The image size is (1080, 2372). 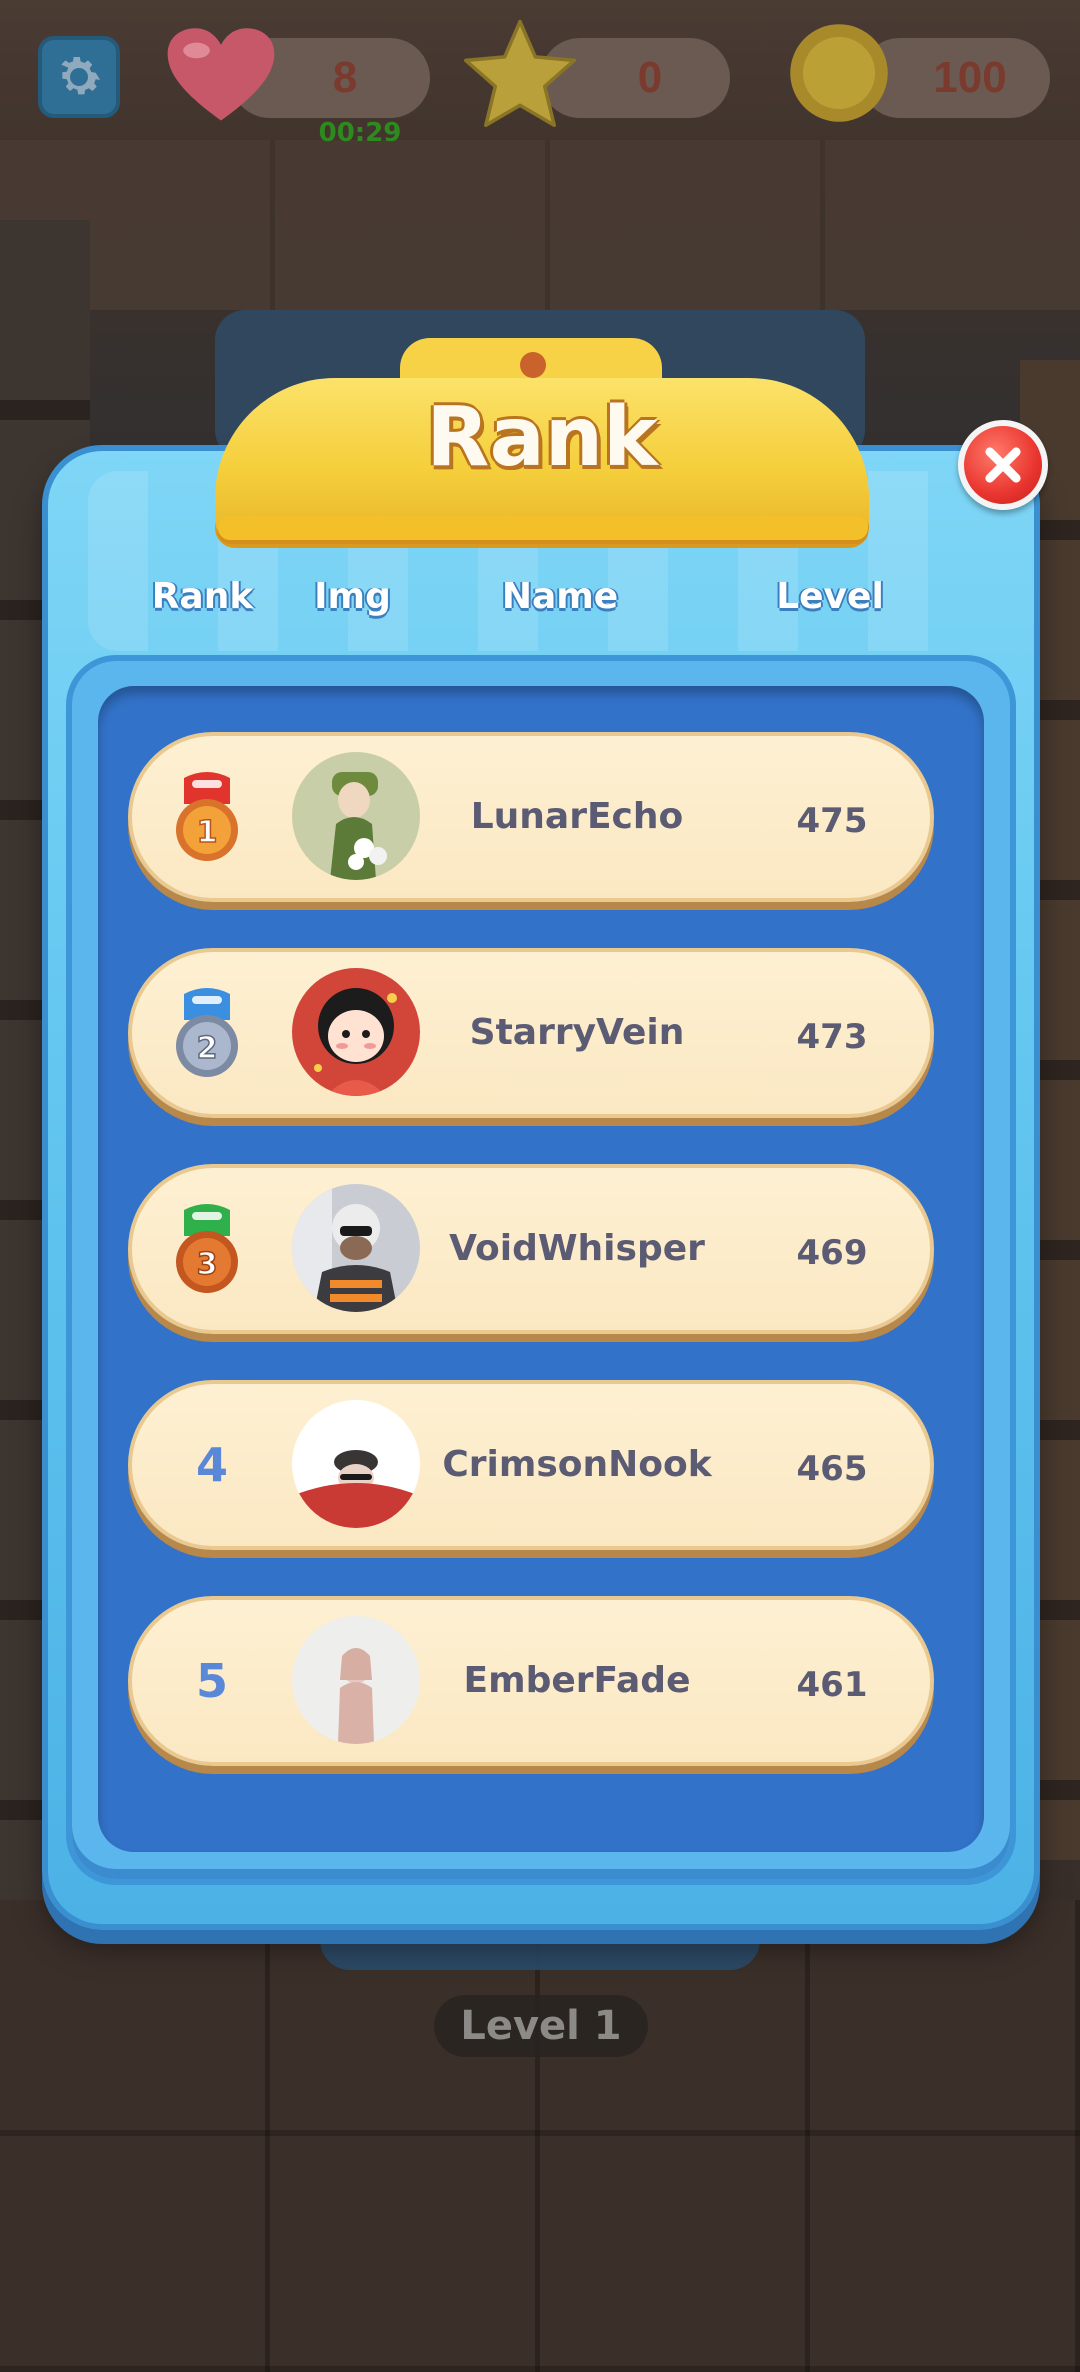 I want to click on column-header-rank: Rank, so click(x=202, y=596).